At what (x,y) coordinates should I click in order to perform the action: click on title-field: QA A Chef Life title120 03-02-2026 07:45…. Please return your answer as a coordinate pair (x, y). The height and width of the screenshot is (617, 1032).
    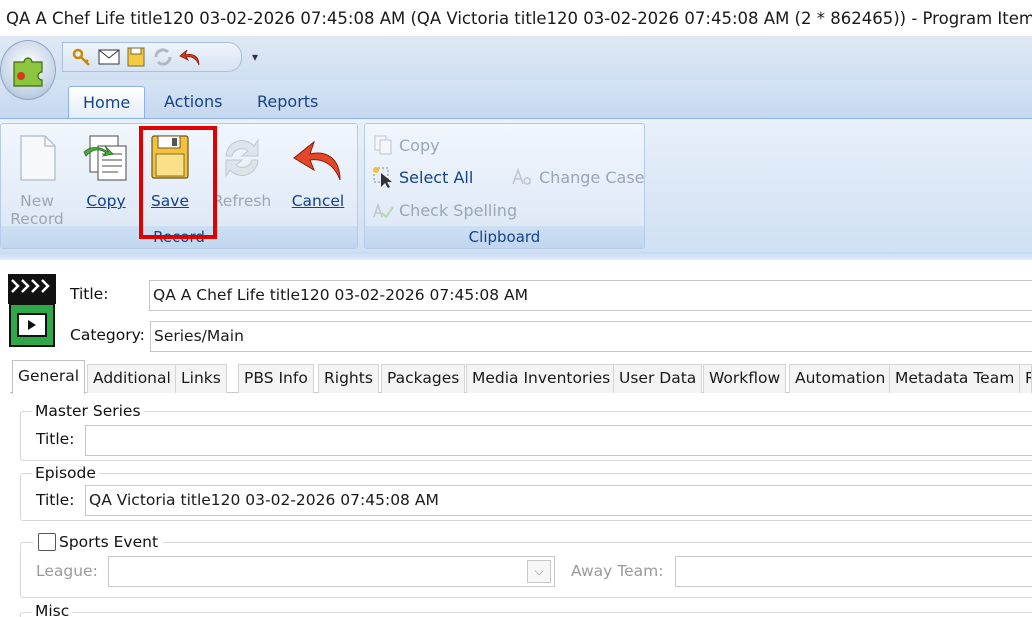
    Looking at the image, I should click on (590, 295).